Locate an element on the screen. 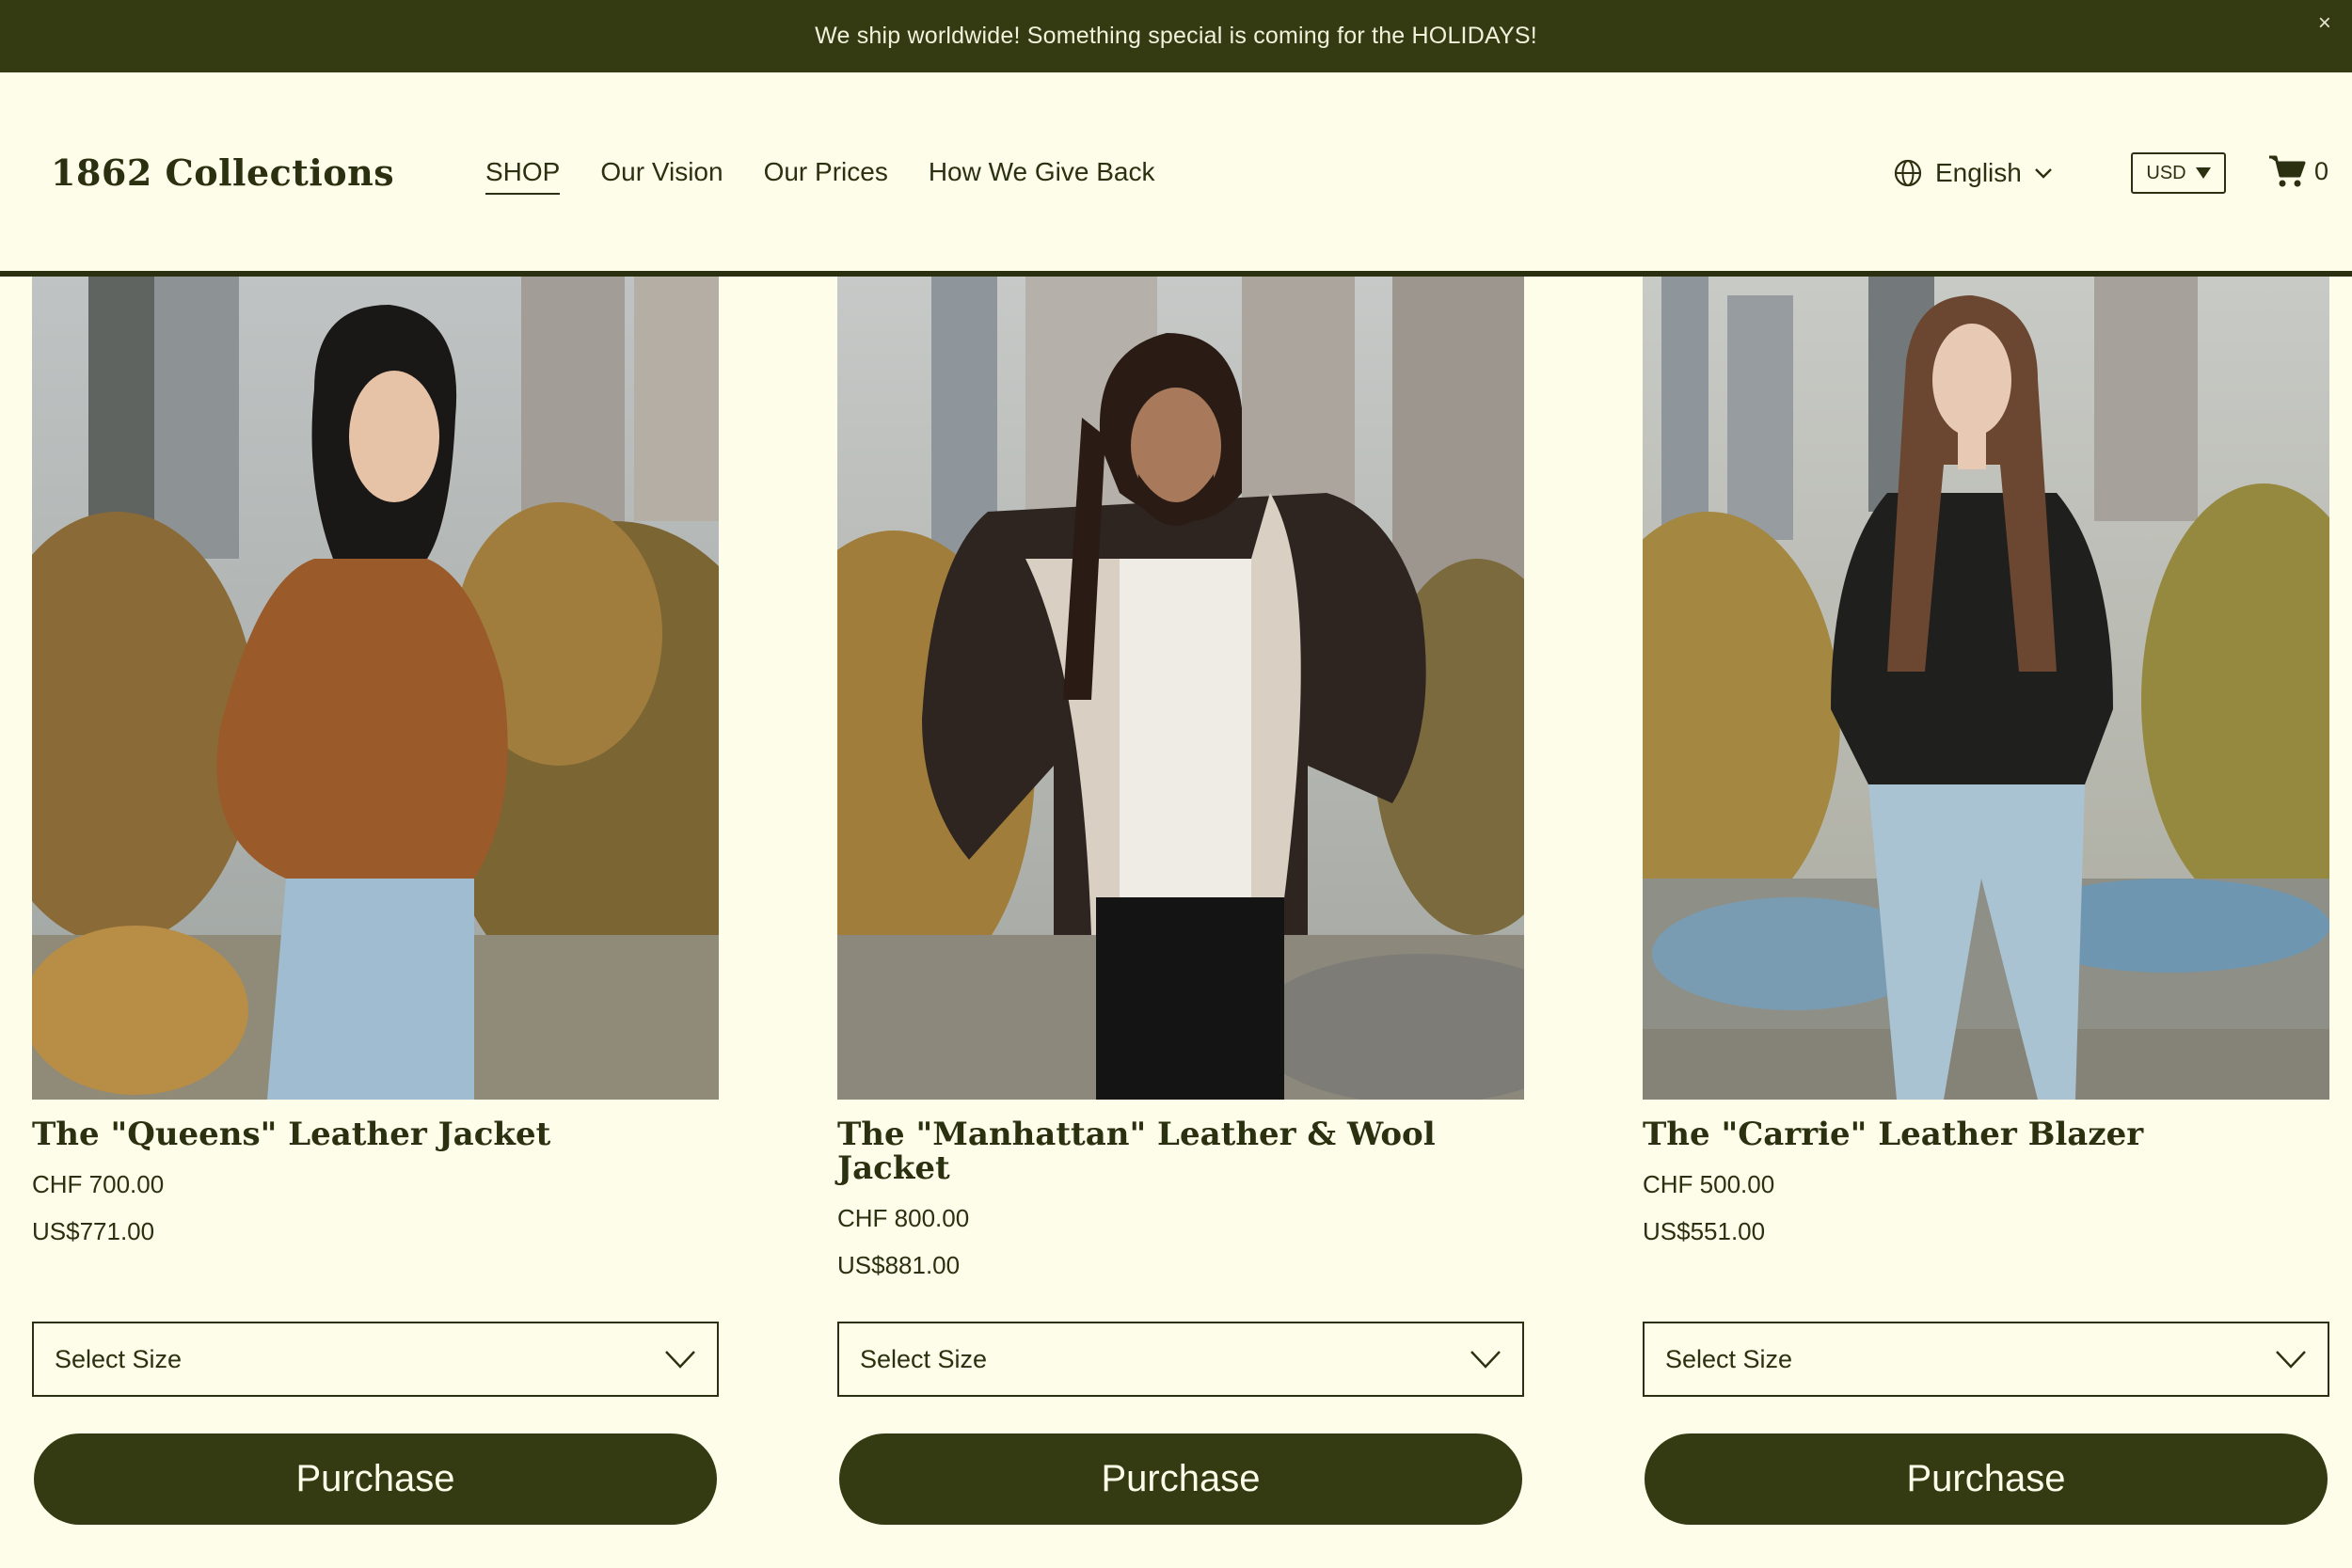  nav-item-our-prices: Our Prices is located at coordinates (826, 174).